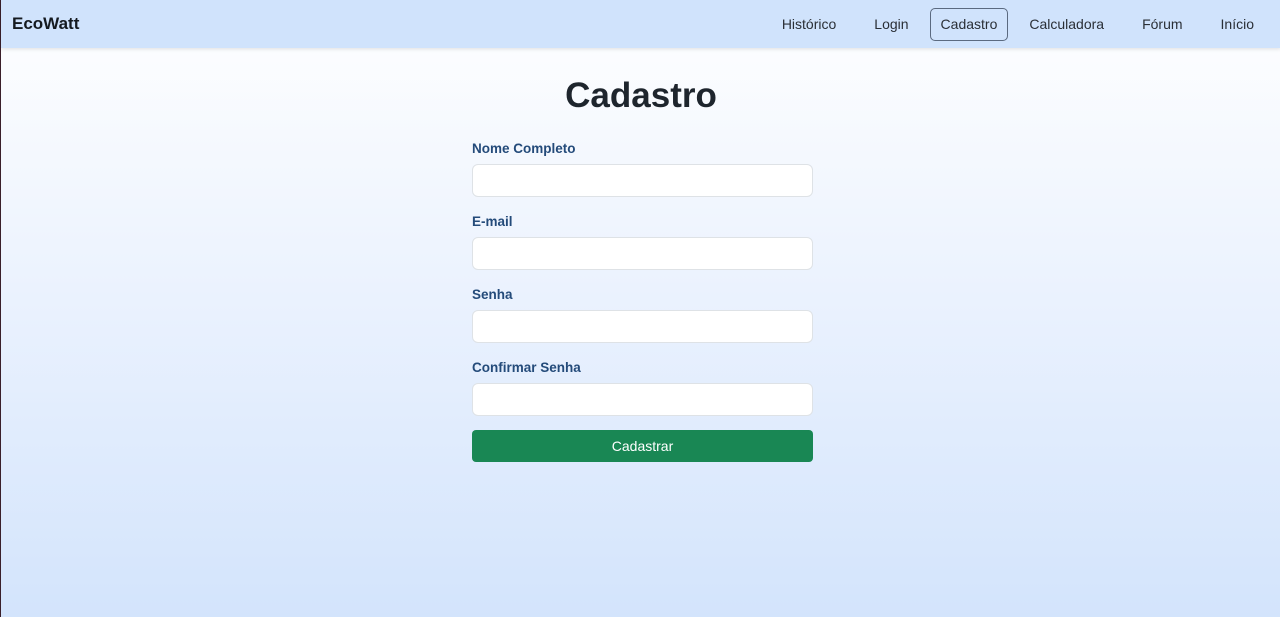 The width and height of the screenshot is (1280, 617). What do you see at coordinates (524, 148) in the screenshot?
I see `full-name-label: Nome Completo` at bounding box center [524, 148].